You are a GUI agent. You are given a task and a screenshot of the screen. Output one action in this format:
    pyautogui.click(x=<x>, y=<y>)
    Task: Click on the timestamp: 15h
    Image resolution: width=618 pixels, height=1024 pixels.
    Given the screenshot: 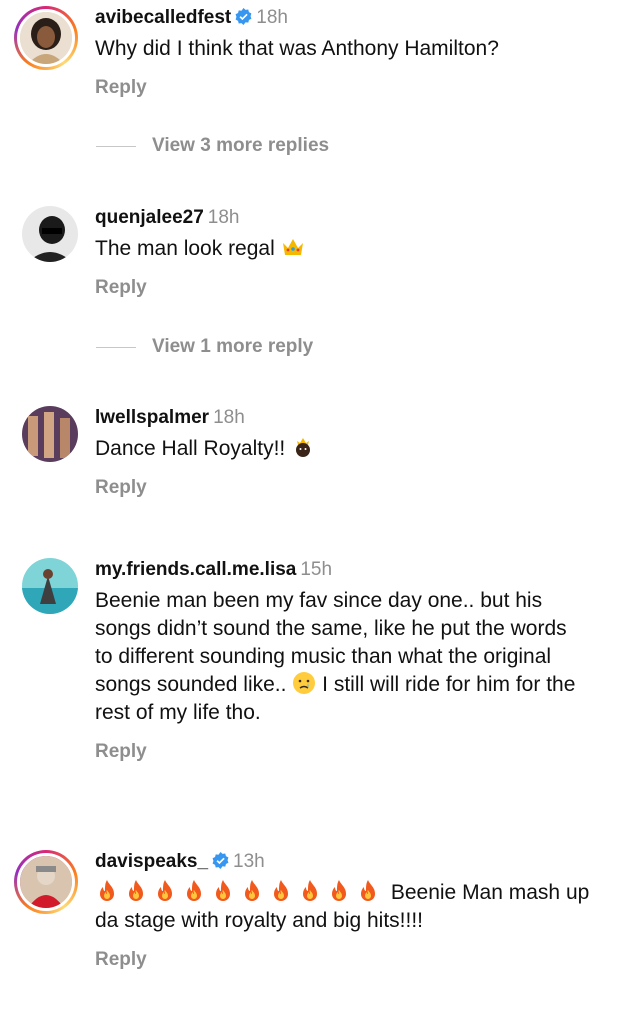 What is the action you would take?
    pyautogui.click(x=316, y=569)
    